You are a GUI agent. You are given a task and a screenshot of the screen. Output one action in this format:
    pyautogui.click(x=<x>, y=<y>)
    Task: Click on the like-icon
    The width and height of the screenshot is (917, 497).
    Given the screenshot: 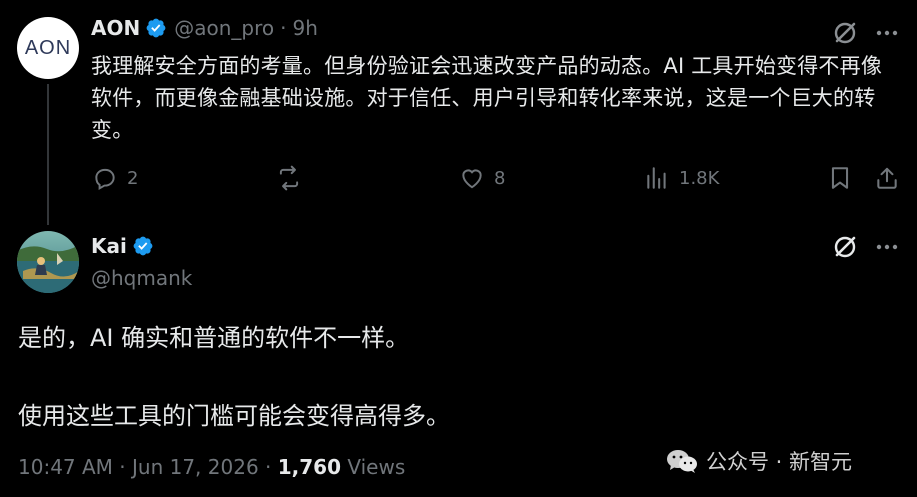 What is the action you would take?
    pyautogui.click(x=472, y=179)
    